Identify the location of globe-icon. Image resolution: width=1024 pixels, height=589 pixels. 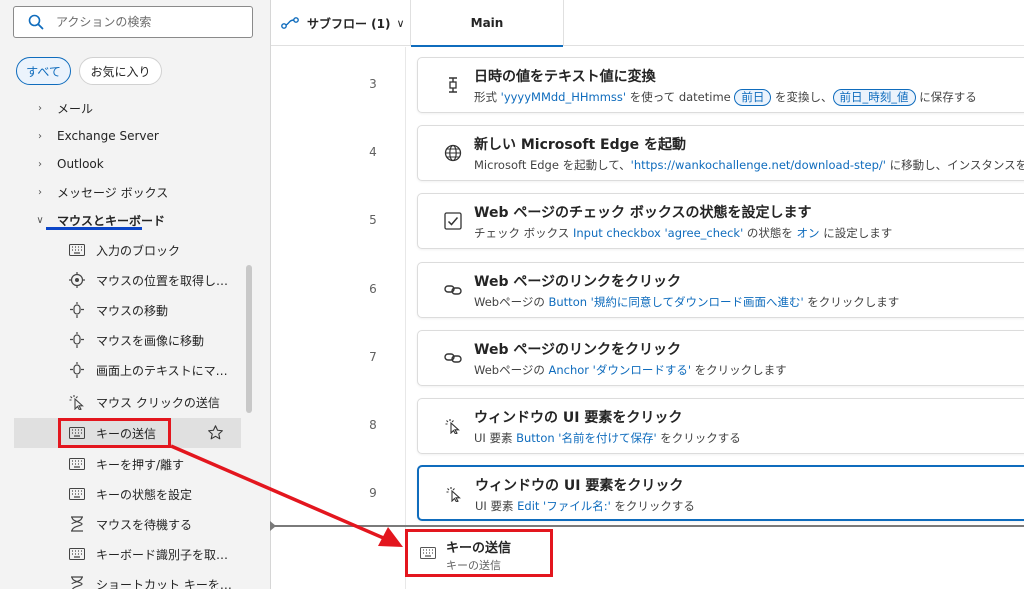
(453, 153).